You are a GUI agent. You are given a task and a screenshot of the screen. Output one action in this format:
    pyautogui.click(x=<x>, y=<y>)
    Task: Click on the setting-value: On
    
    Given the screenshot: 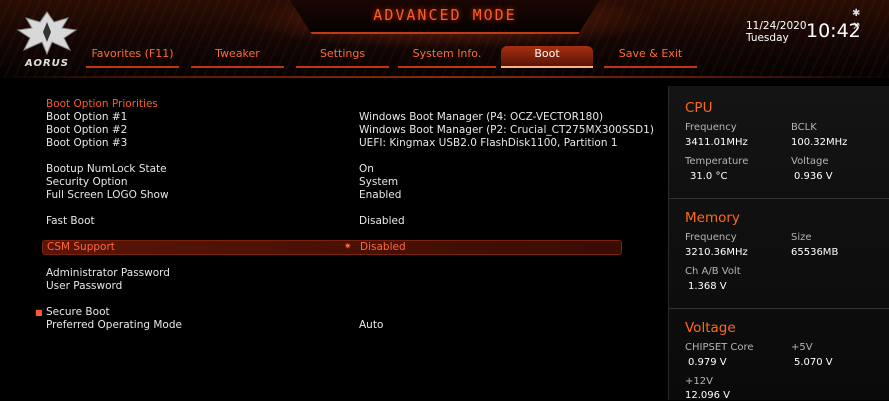 What is the action you would take?
    pyautogui.click(x=366, y=169)
    